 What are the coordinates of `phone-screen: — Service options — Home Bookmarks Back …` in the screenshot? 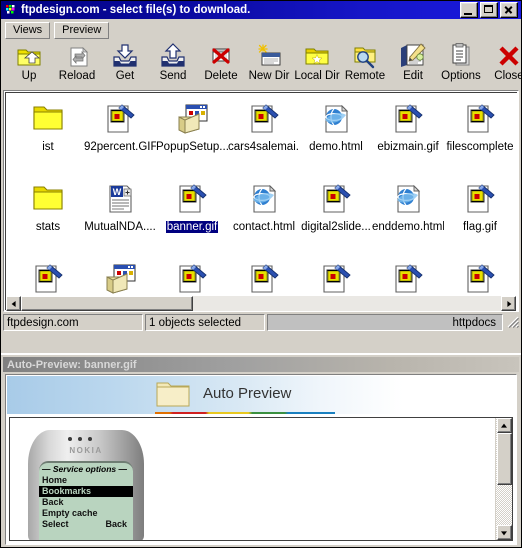 It's located at (86, 500).